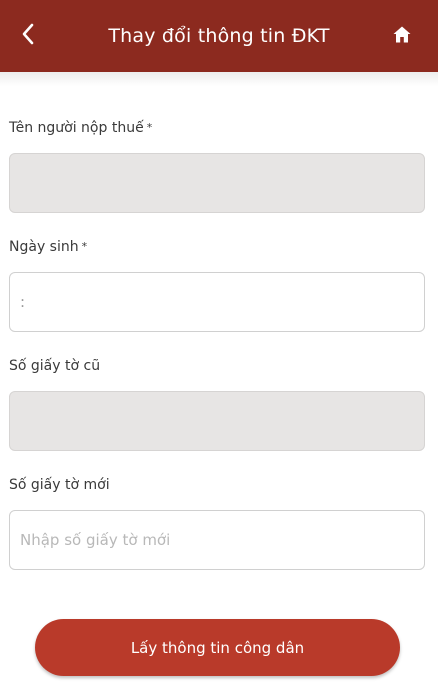 The width and height of the screenshot is (438, 682). I want to click on page-title: Thay đổi thông tin ĐKT, so click(219, 36).